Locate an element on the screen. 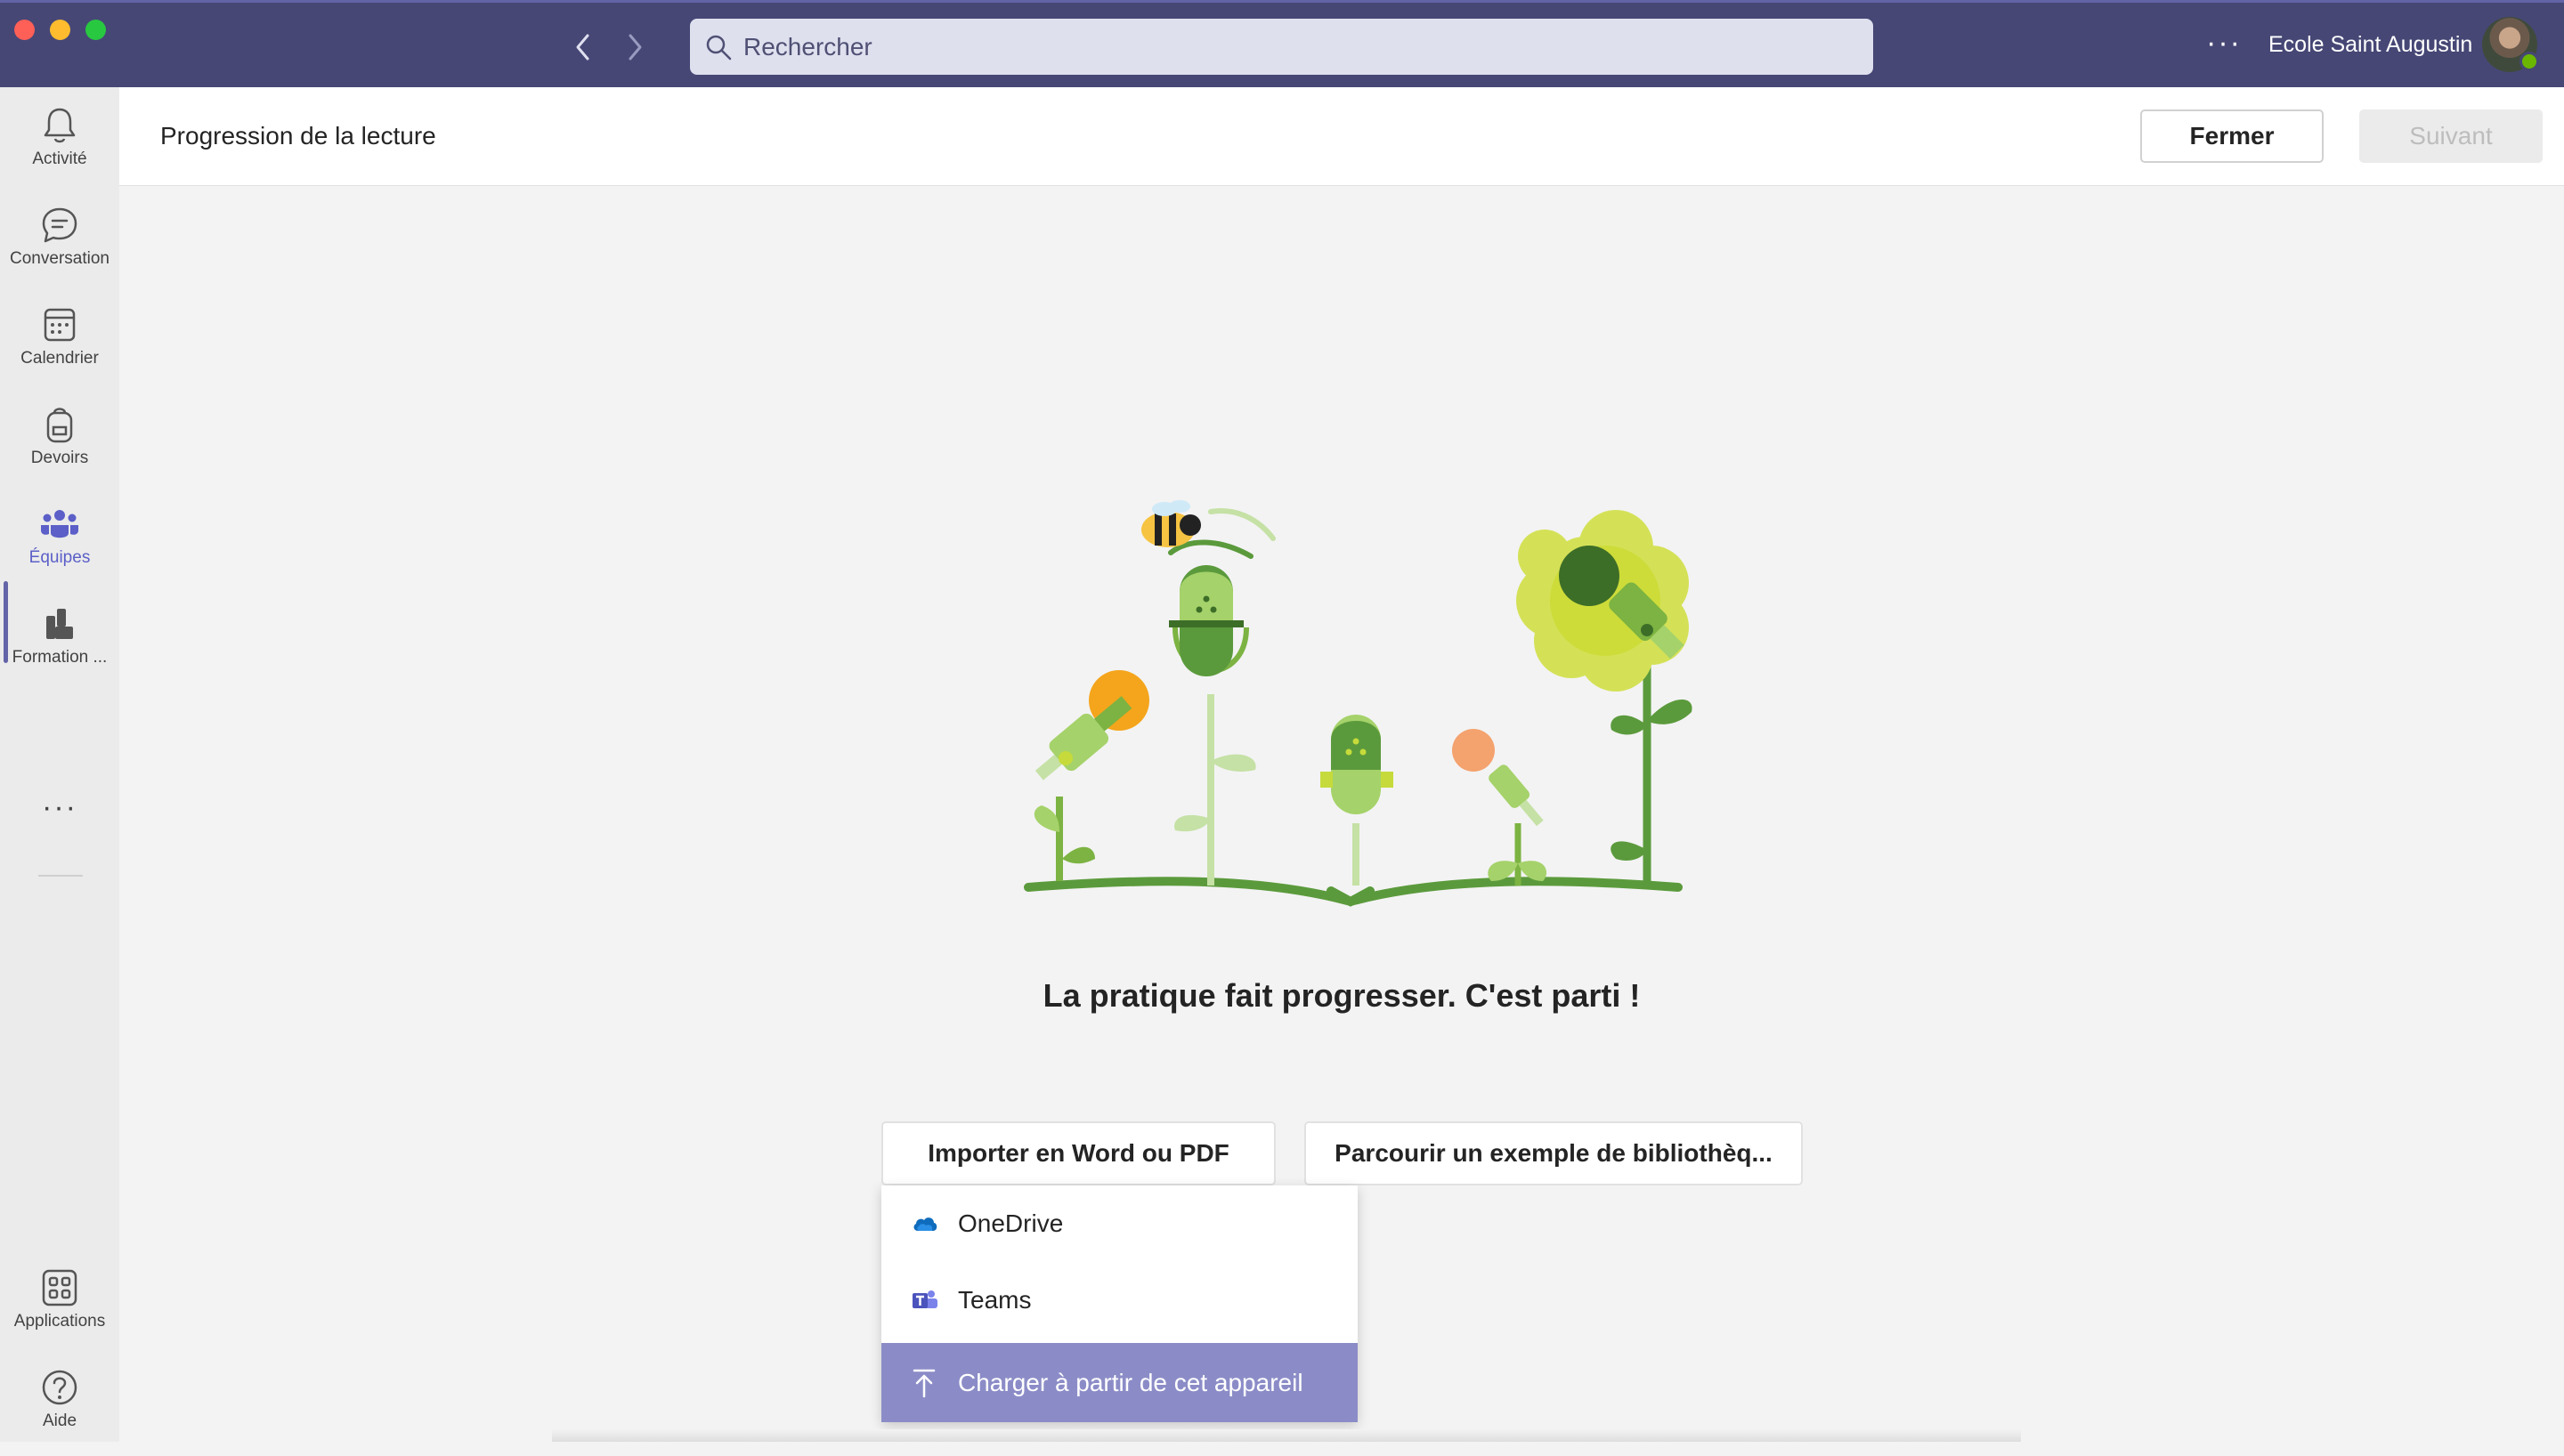 The width and height of the screenshot is (2564, 1456). rail-label-activity: Activité is located at coordinates (59, 159).